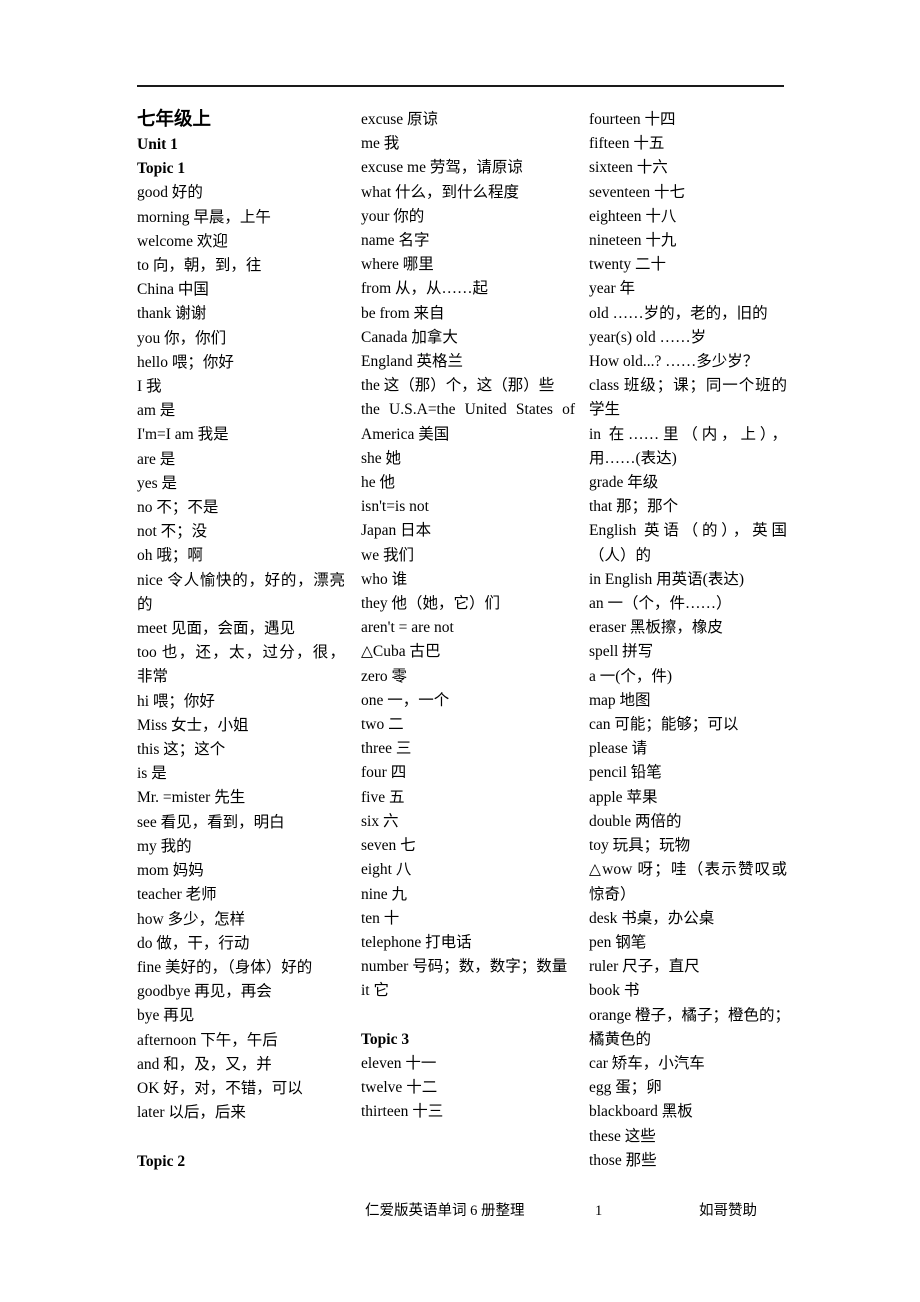  Describe the element at coordinates (635, 821) in the screenshot. I see `vocabulary-entry: double 两倍的` at that location.